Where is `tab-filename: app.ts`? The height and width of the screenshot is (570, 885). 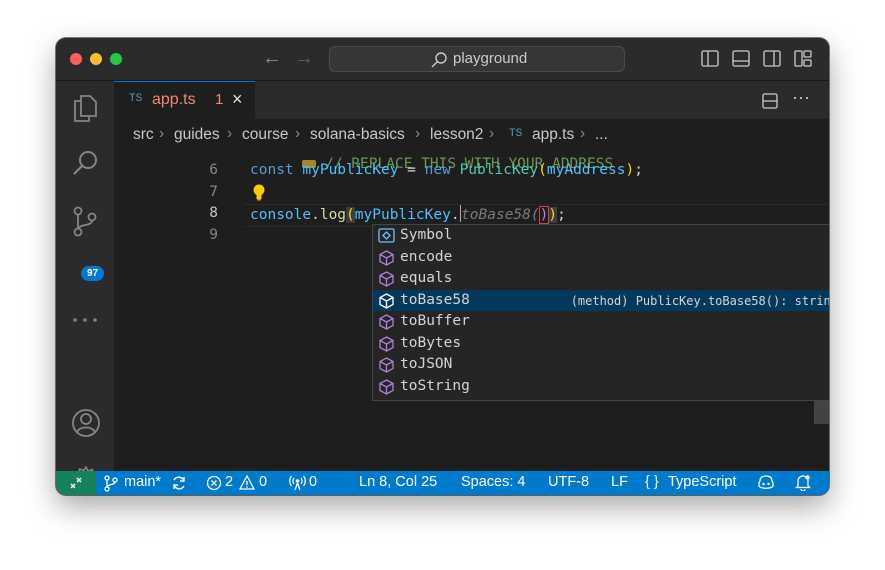
tab-filename: app.ts is located at coordinates (174, 99).